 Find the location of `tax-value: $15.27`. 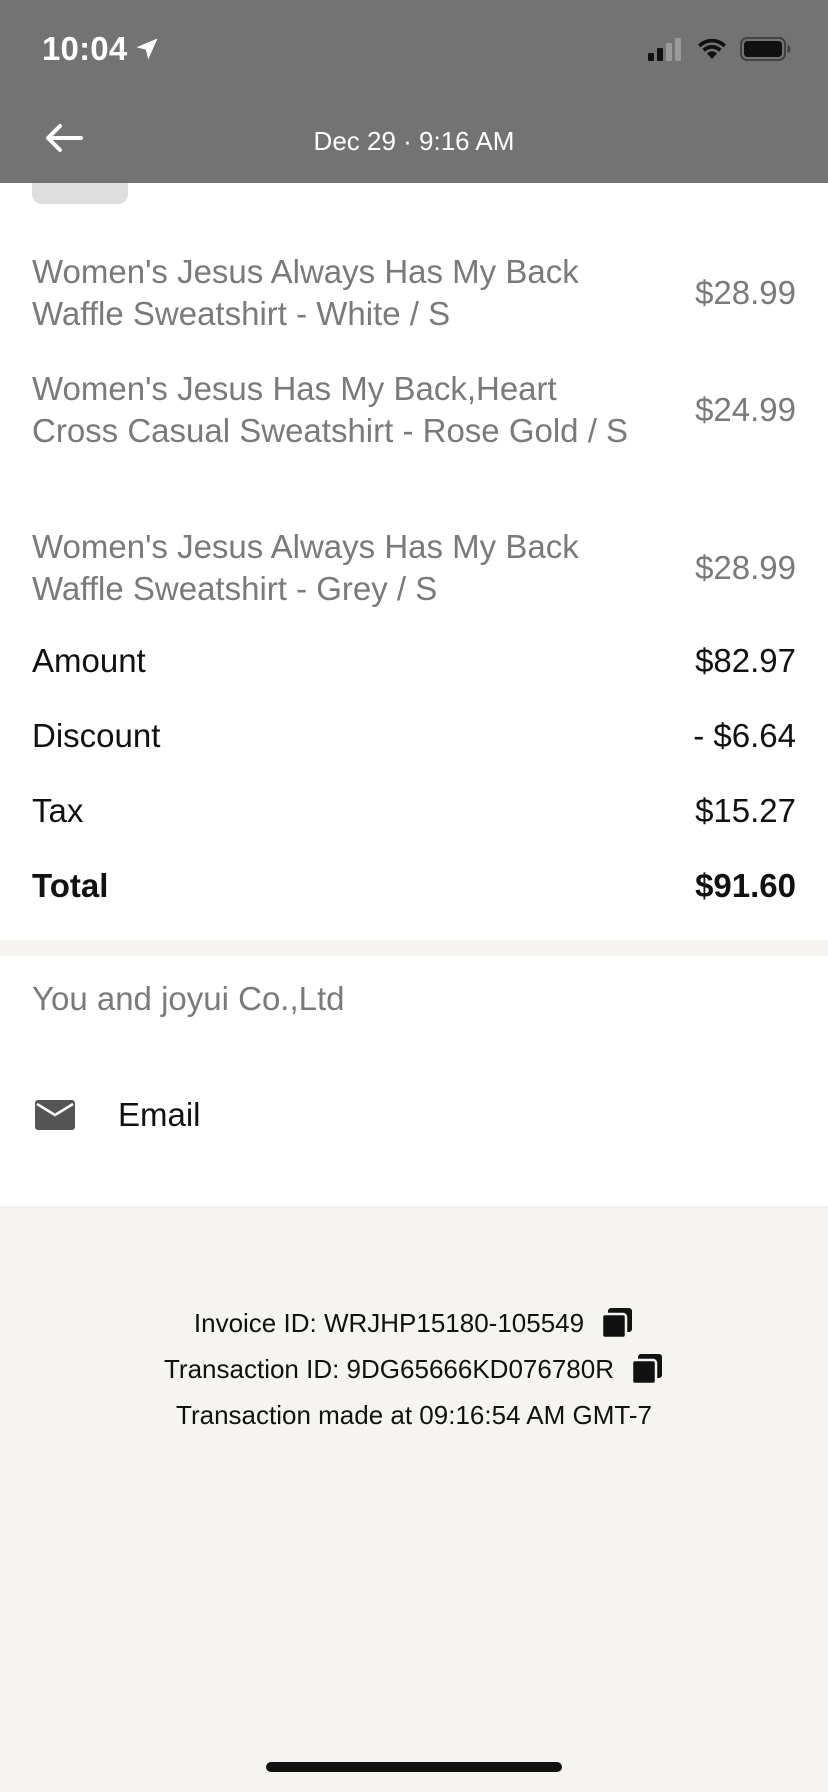

tax-value: $15.27 is located at coordinates (745, 810).